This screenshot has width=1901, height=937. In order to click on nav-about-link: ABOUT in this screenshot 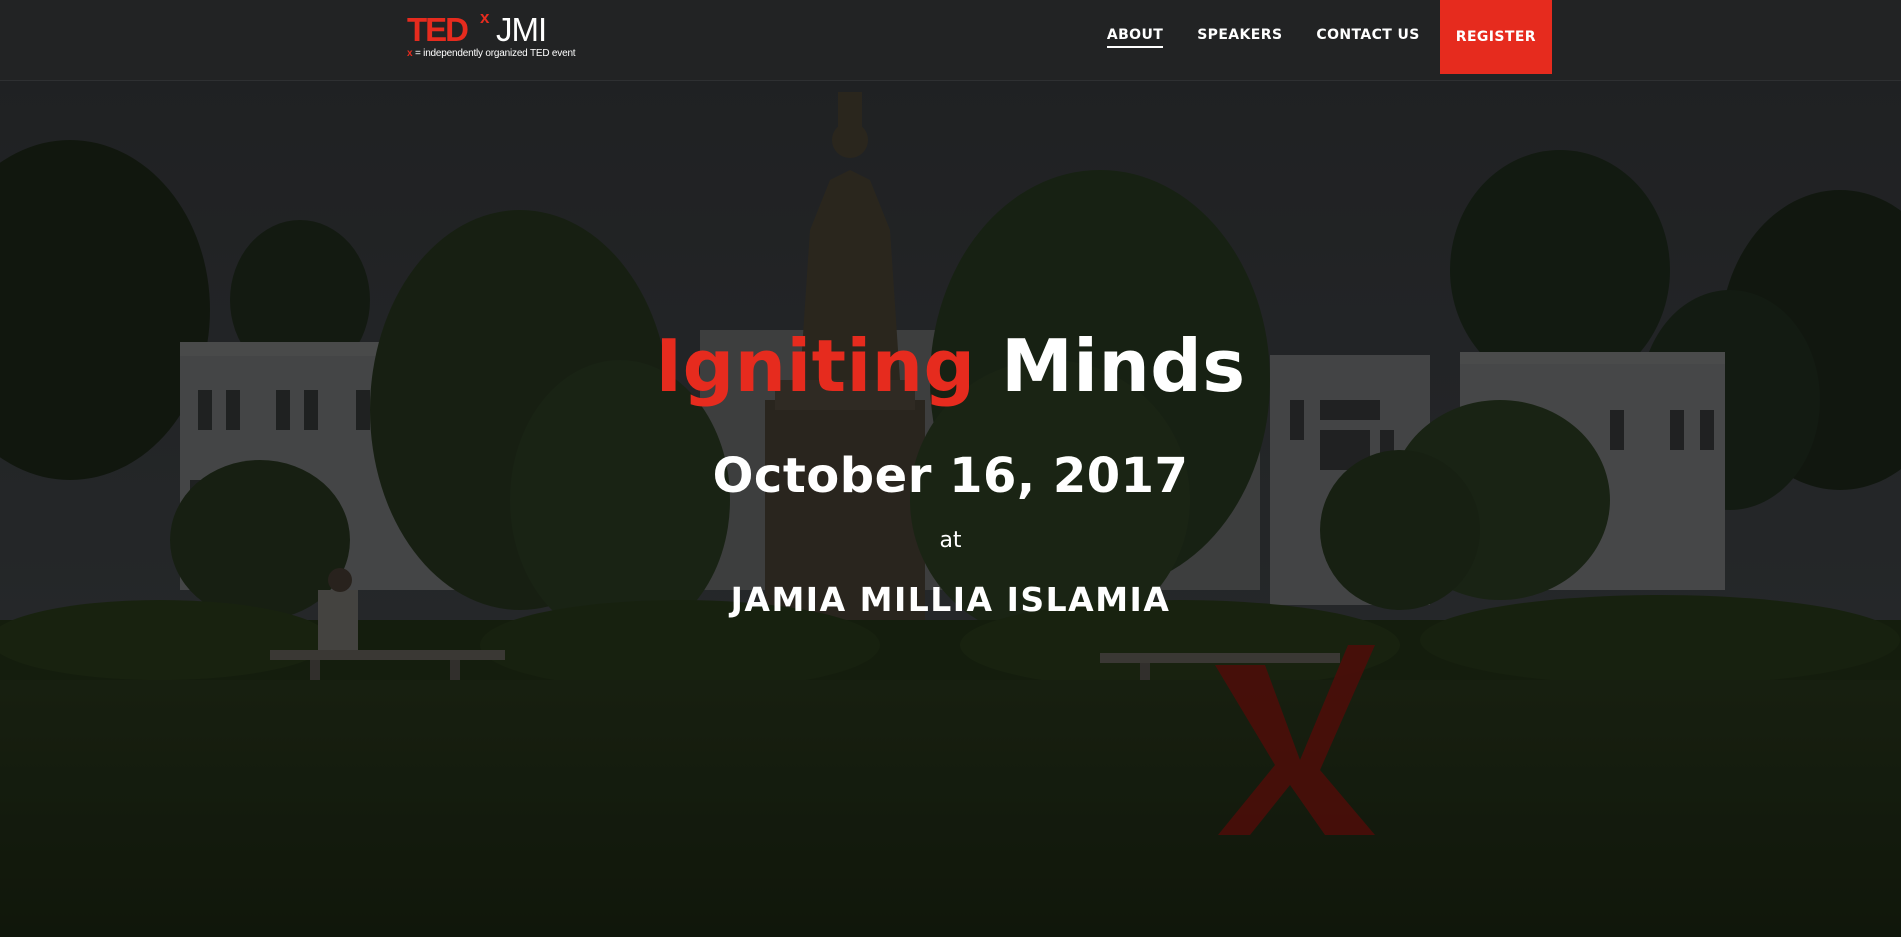, I will do `click(1135, 37)`.